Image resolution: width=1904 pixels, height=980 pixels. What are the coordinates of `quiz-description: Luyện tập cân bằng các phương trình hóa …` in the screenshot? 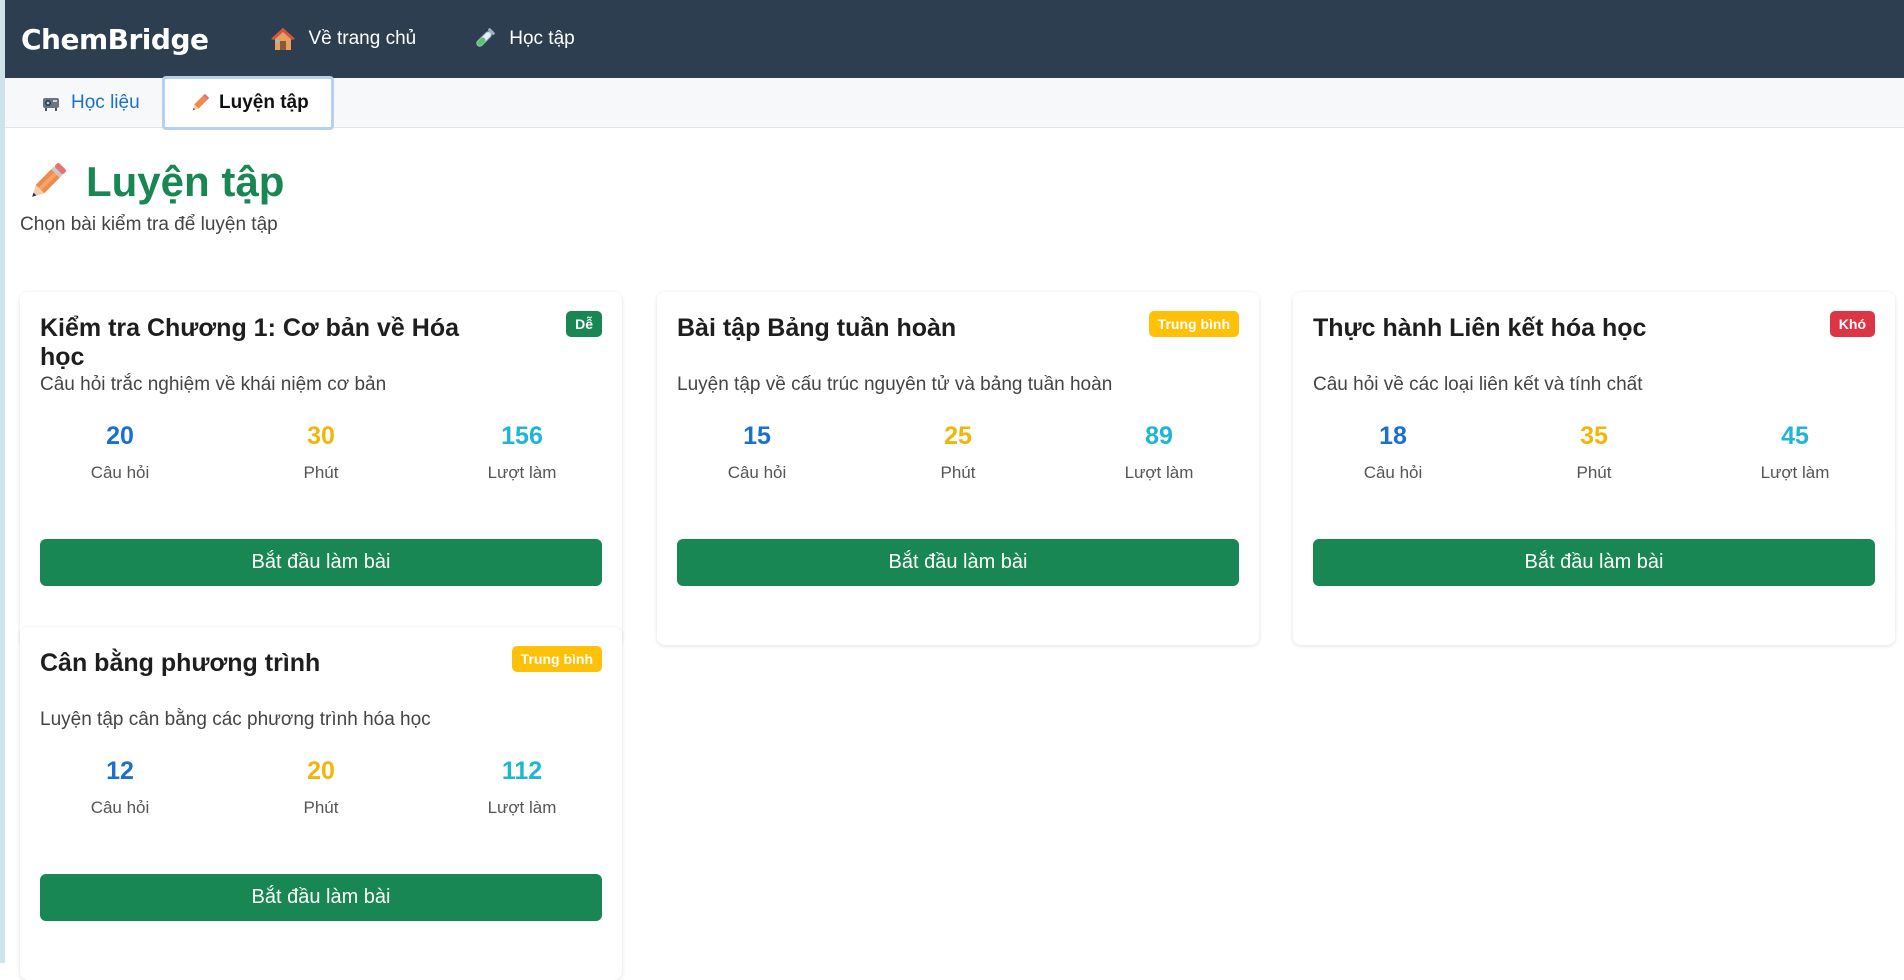 It's located at (235, 719).